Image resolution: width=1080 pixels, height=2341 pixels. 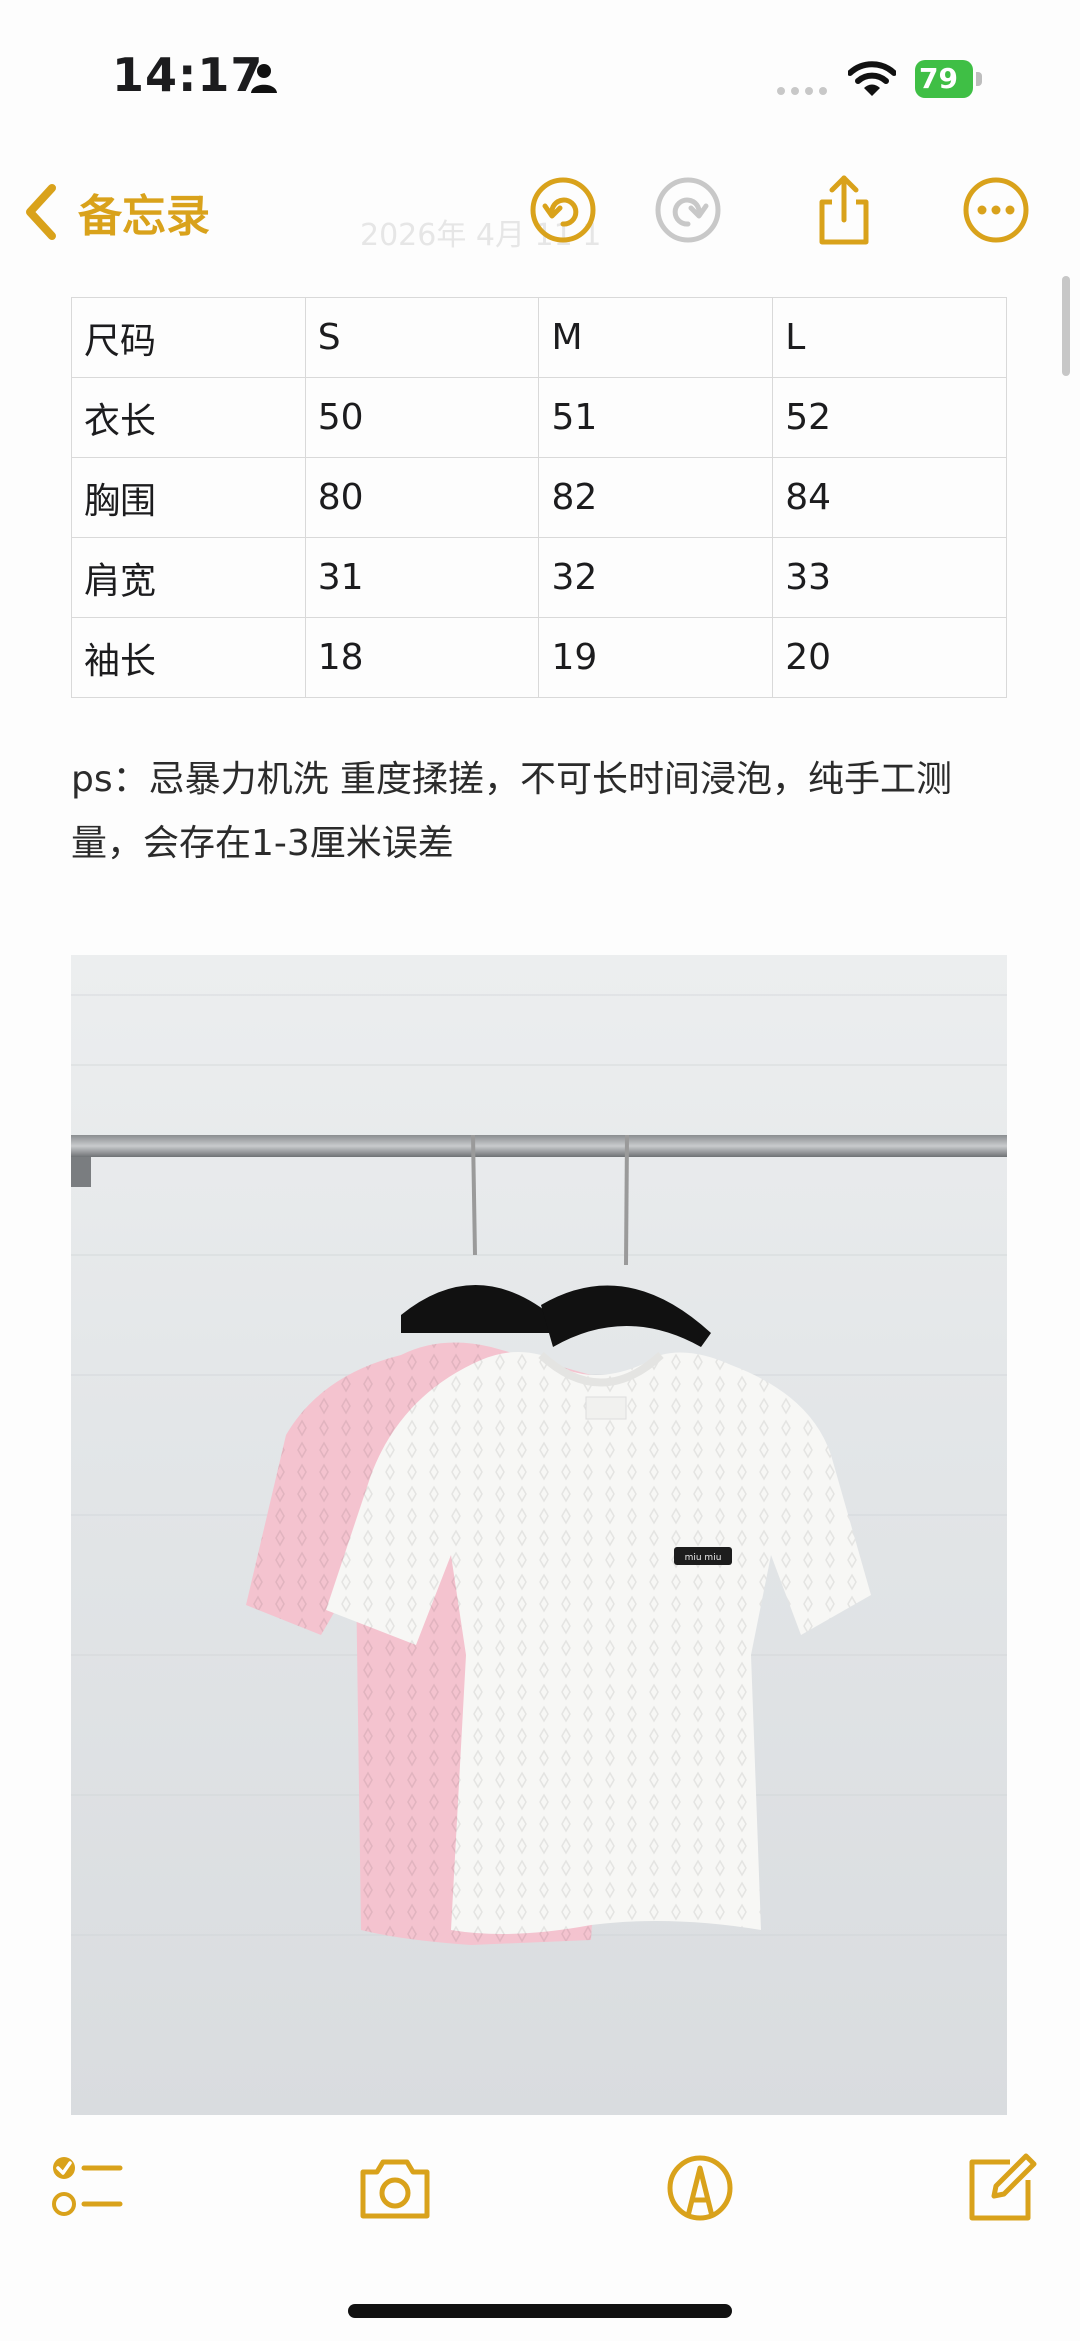 I want to click on redo-icon, so click(x=688, y=210).